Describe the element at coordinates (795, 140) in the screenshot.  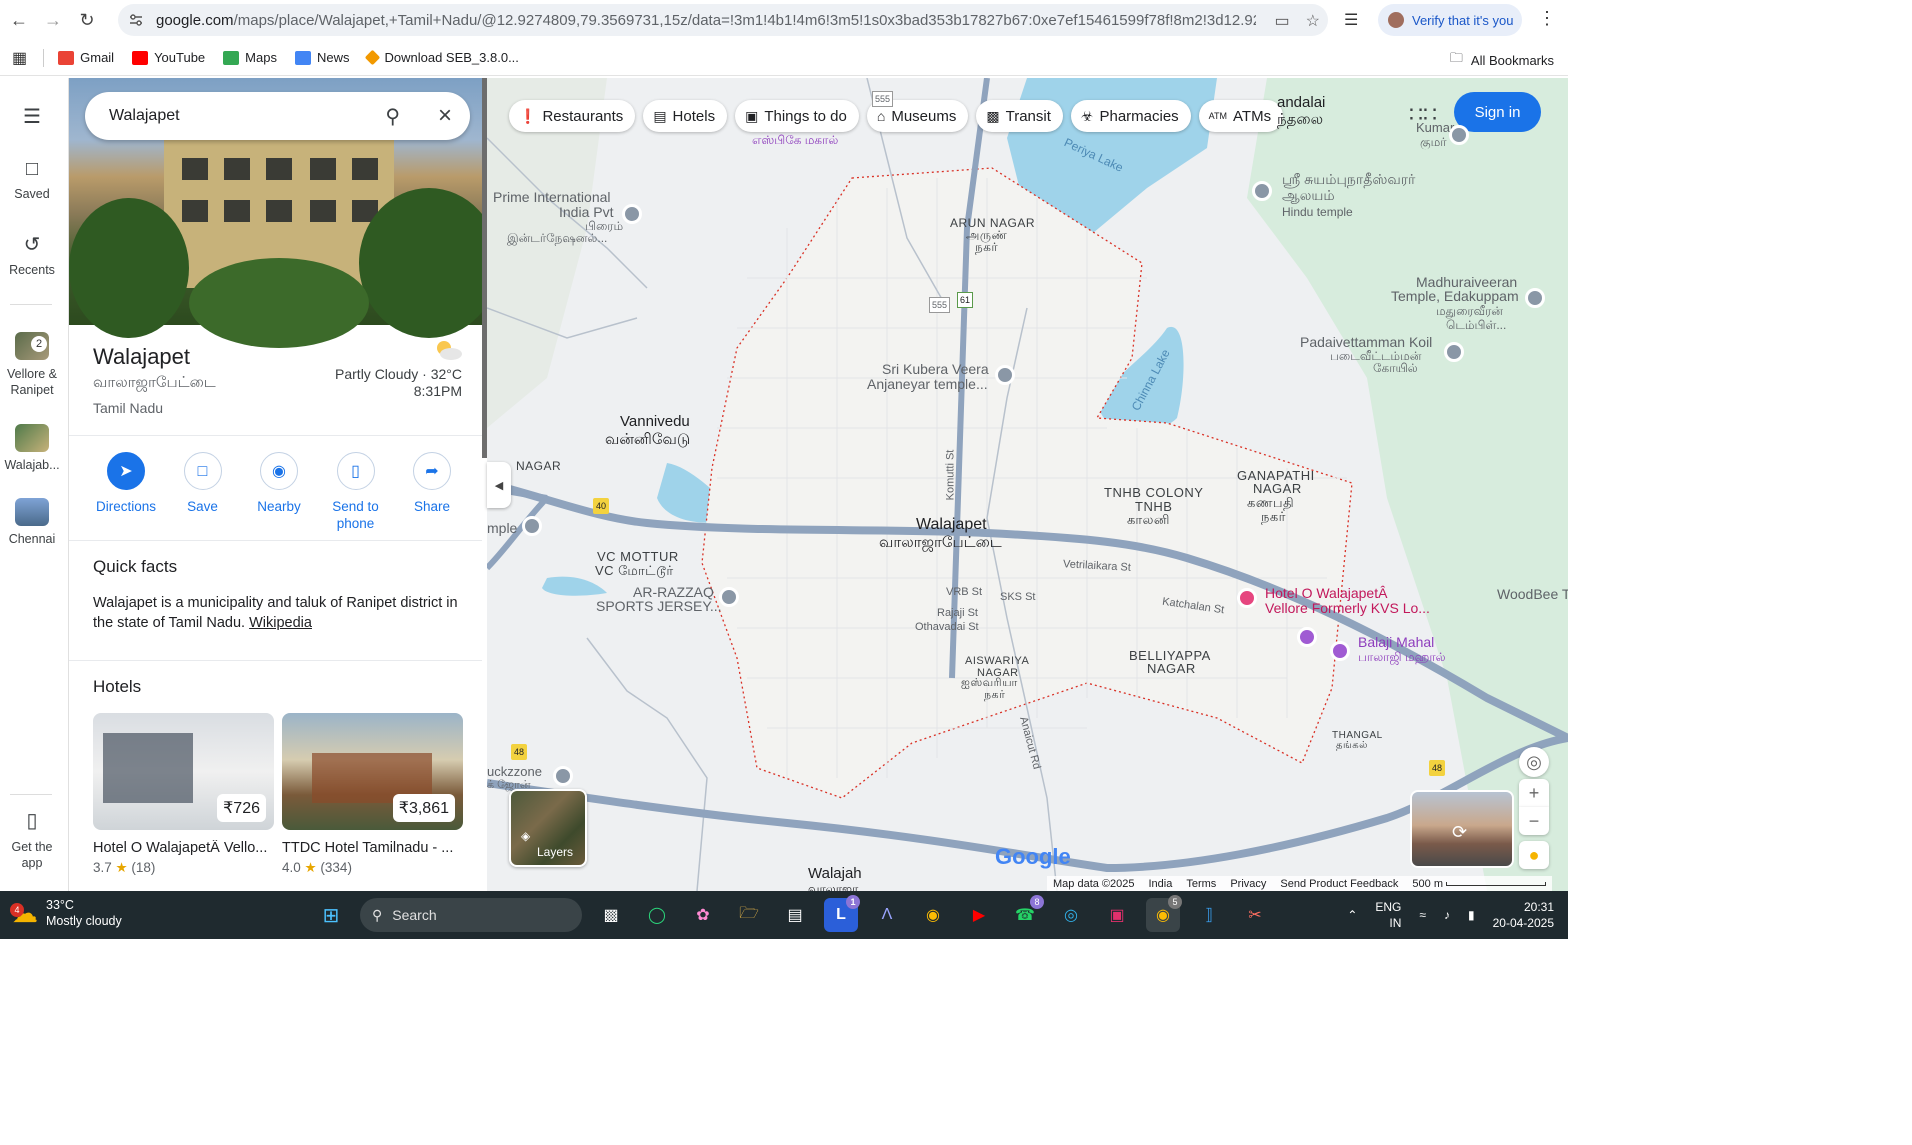
I see `map-label-spk-mahal: எஸ்பிகே மகால்` at that location.